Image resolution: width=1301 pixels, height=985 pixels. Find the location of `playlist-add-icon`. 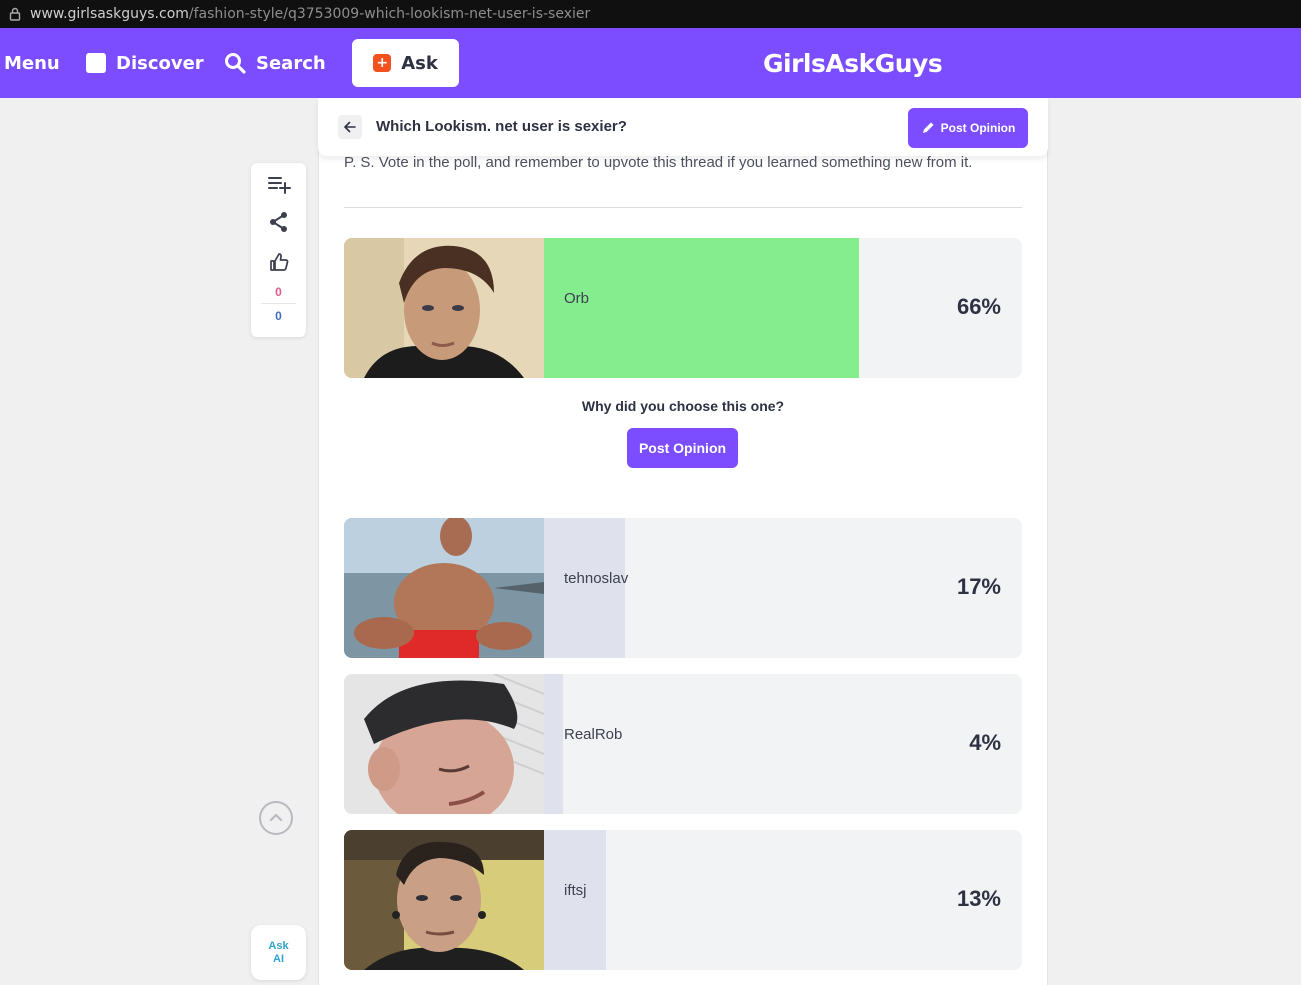

playlist-add-icon is located at coordinates (279, 184).